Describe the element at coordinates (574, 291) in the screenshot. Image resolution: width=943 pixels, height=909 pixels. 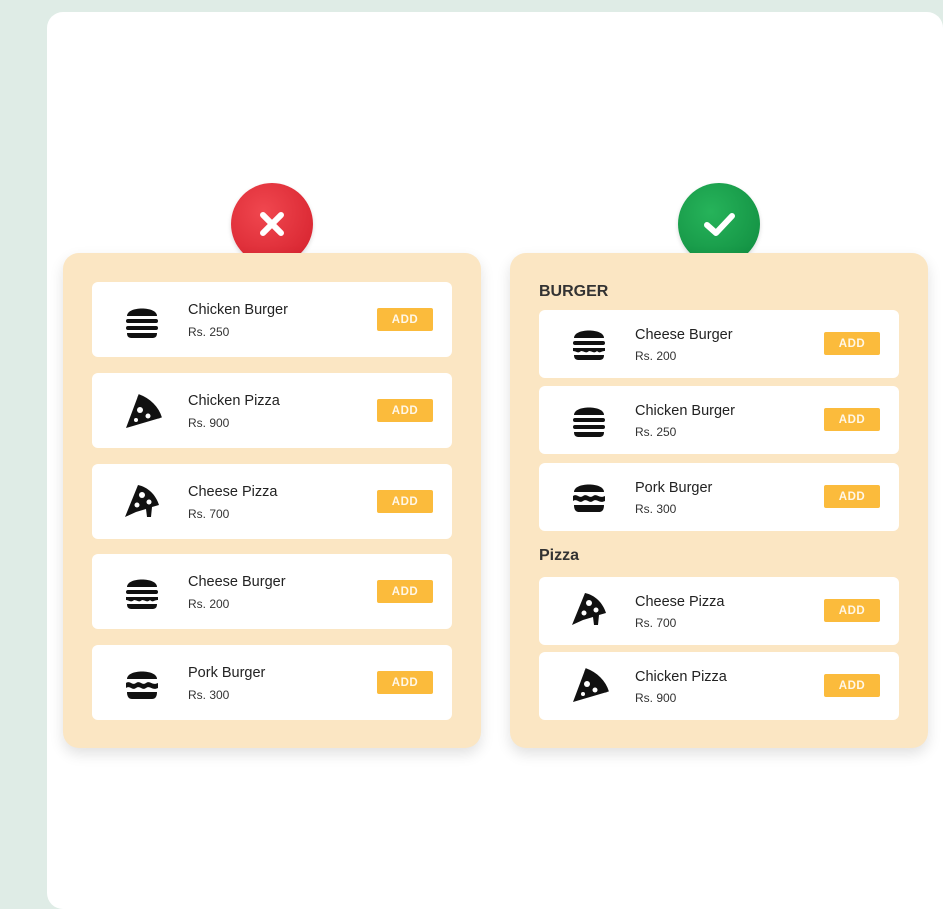
I see `section-title-burger: BURGER` at that location.